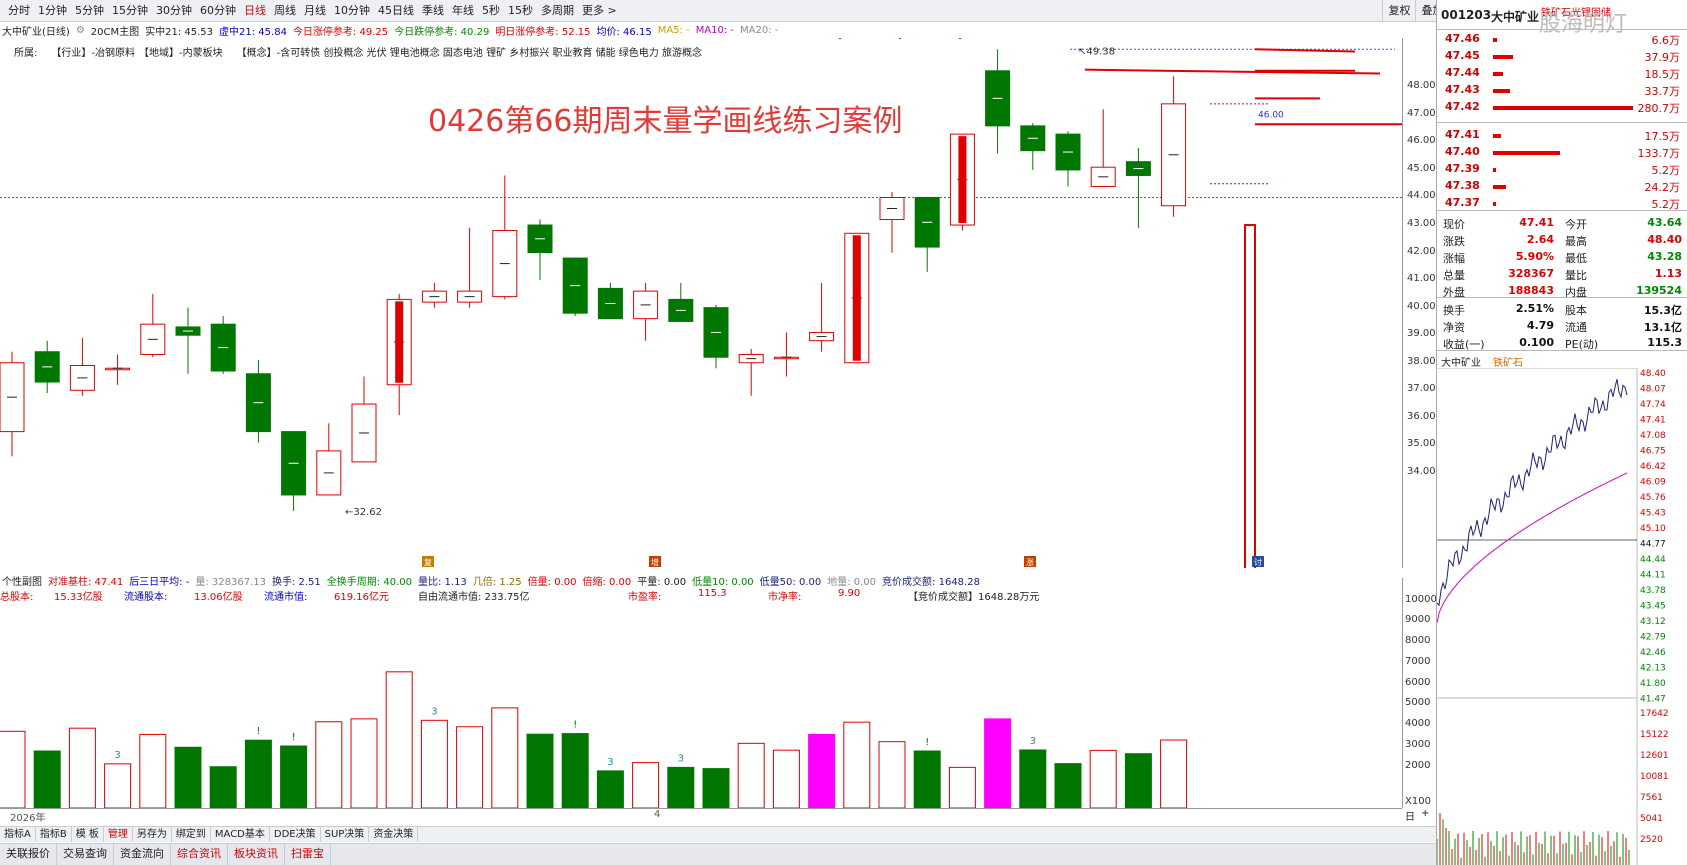 Image resolution: width=1687 pixels, height=865 pixels. Describe the element at coordinates (199, 854) in the screenshot. I see `bottom-tab-3: 综合资讯` at that location.